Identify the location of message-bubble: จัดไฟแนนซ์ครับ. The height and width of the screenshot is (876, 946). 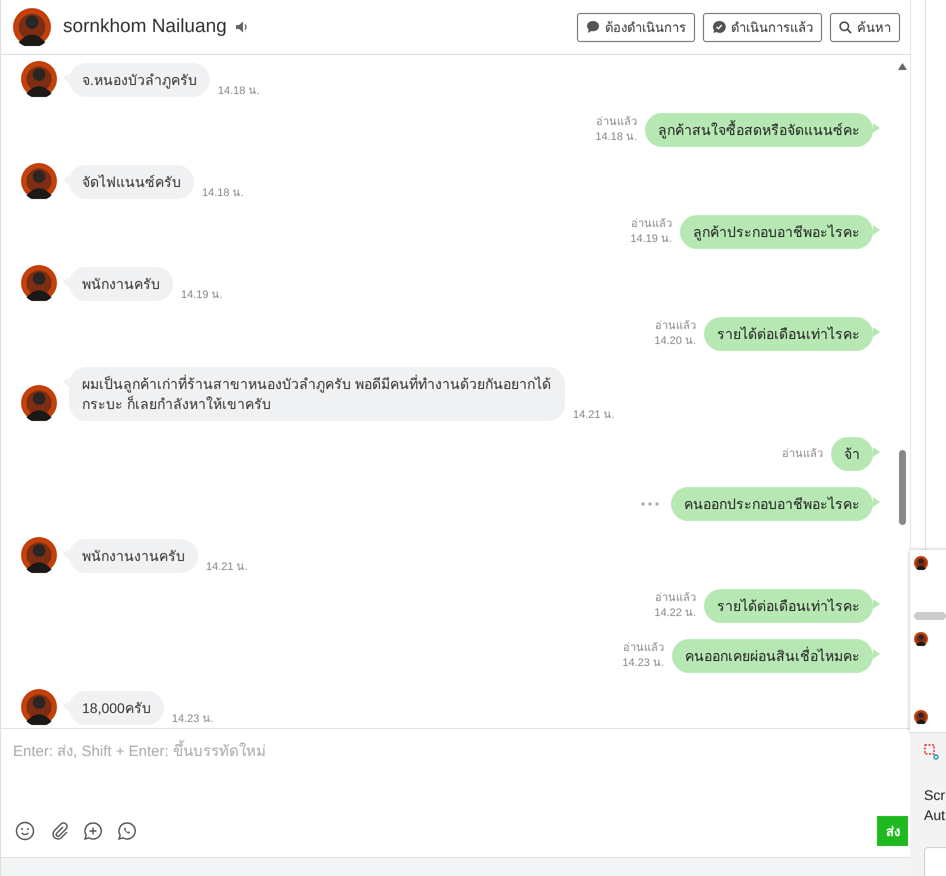
(131, 182).